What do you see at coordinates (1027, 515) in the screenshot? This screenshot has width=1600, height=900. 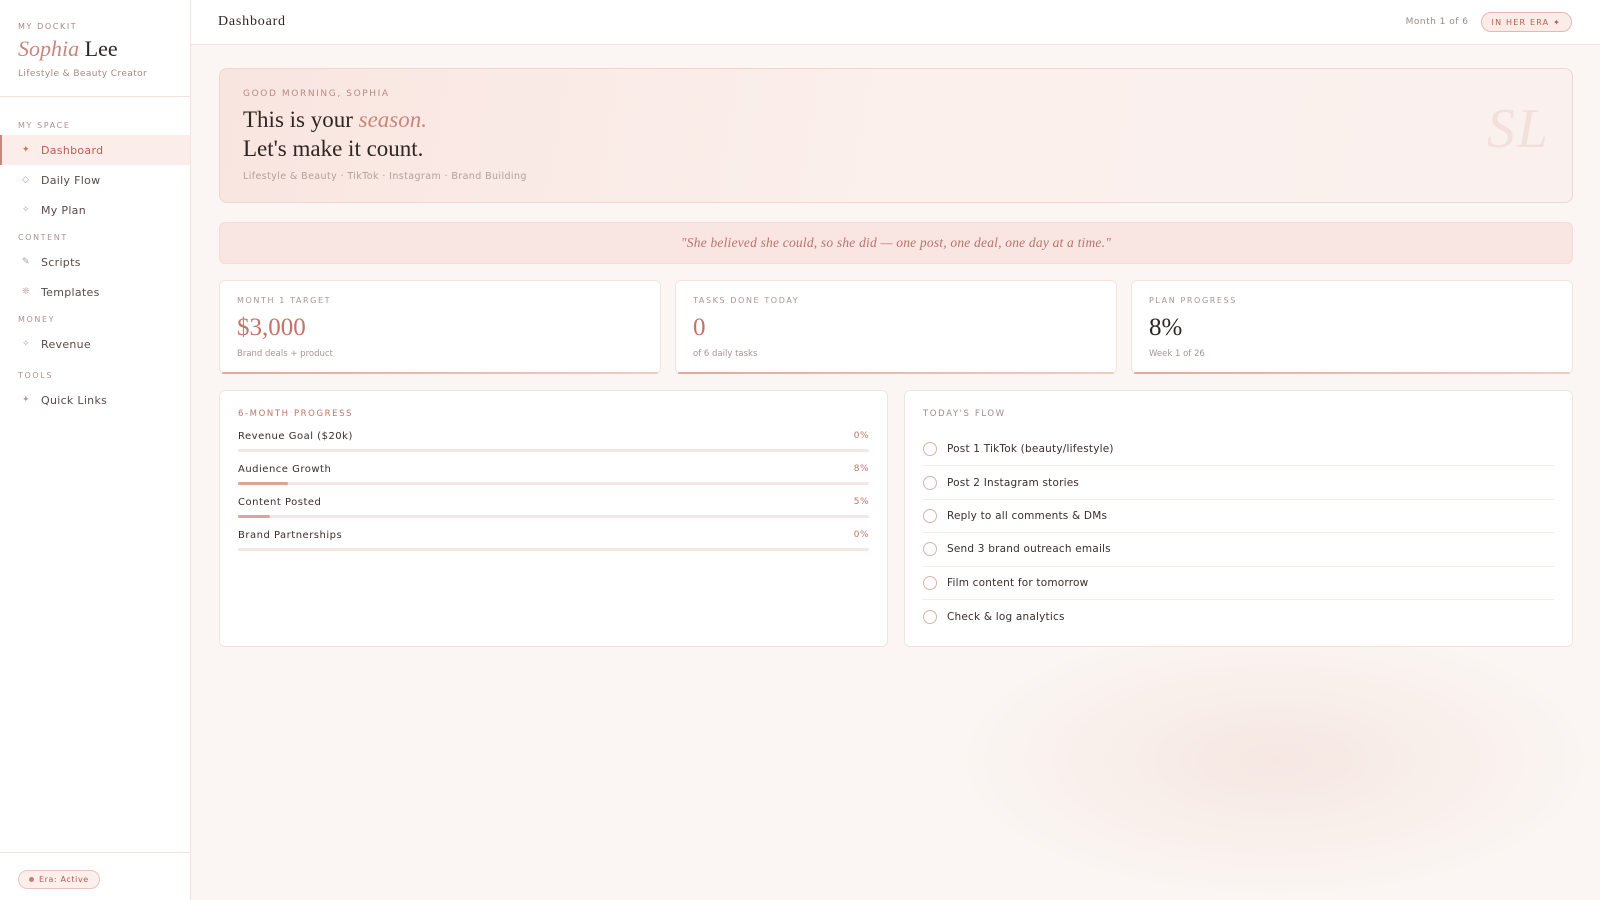 I see `flow-task-label: Reply to all comments & DMs` at bounding box center [1027, 515].